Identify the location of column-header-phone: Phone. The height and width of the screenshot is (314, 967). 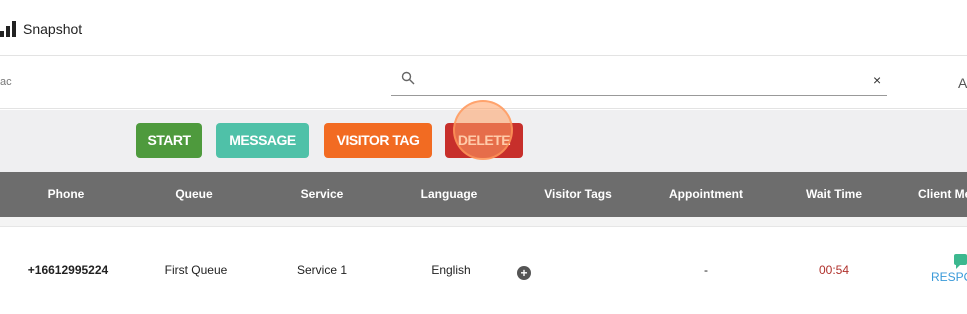
(66, 194).